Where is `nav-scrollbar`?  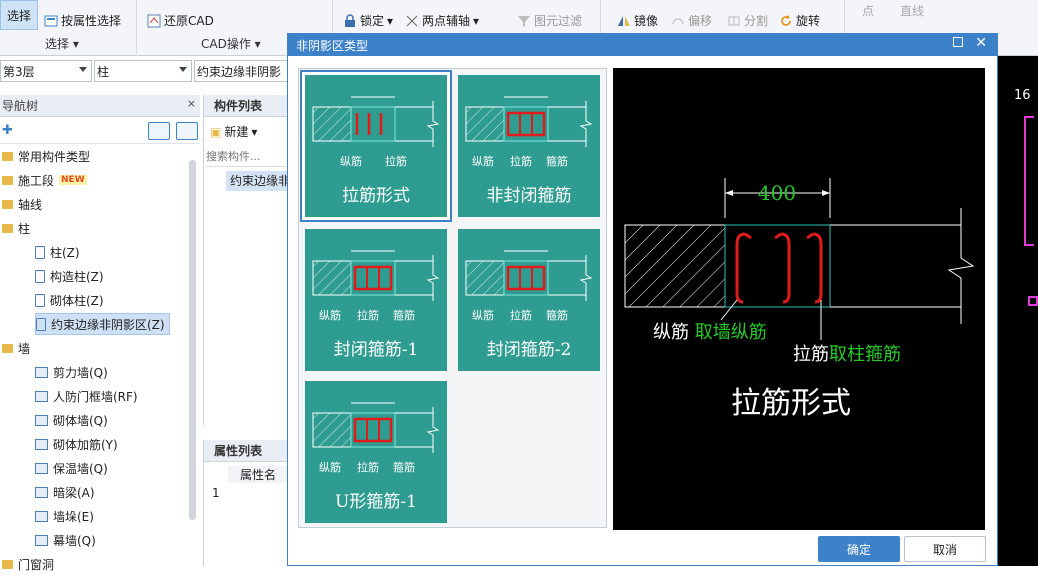
nav-scrollbar is located at coordinates (192, 340).